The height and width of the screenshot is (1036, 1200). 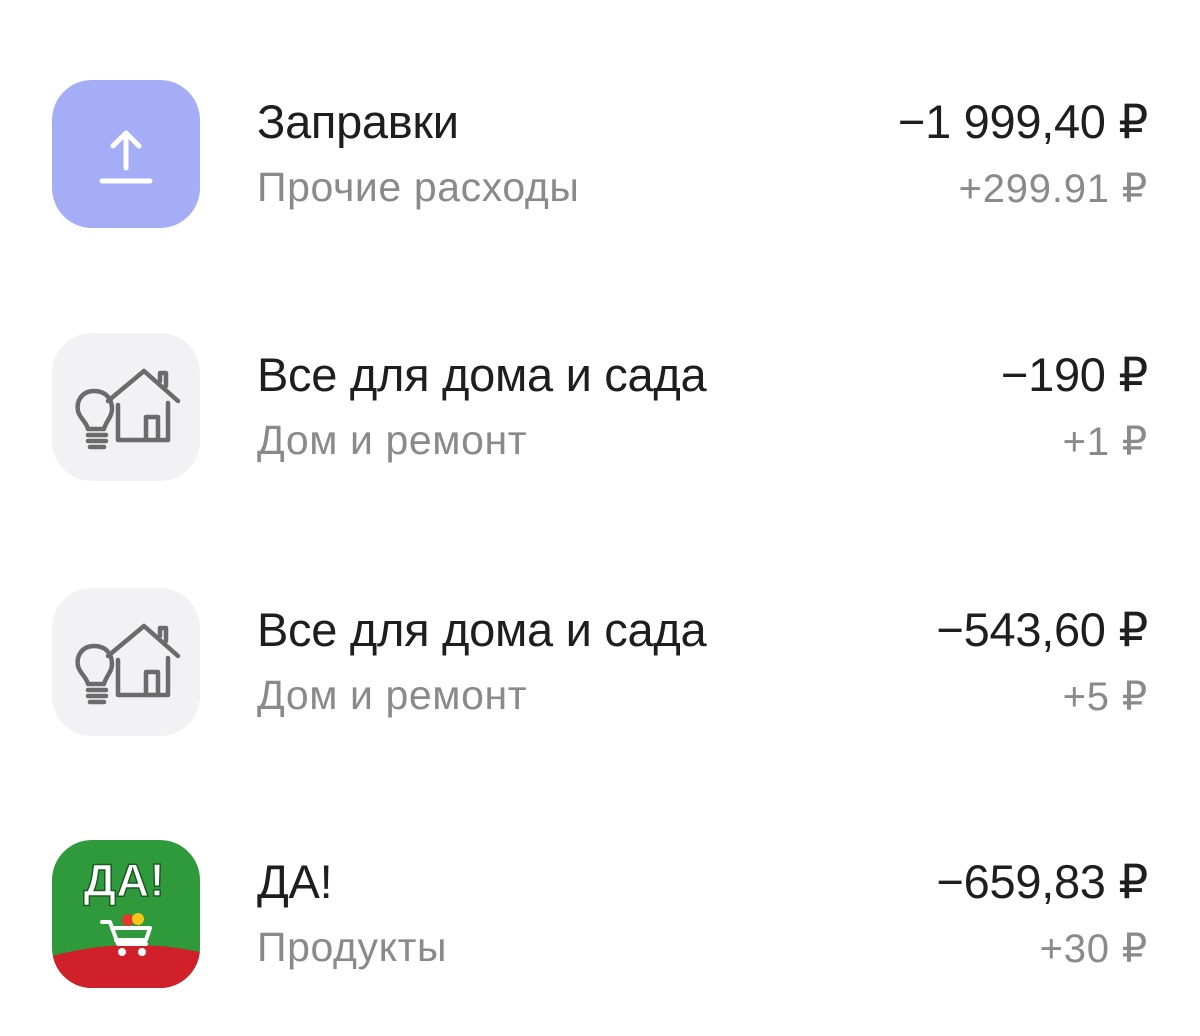 What do you see at coordinates (418, 187) in the screenshot?
I see `transaction-category: Прочие расходы` at bounding box center [418, 187].